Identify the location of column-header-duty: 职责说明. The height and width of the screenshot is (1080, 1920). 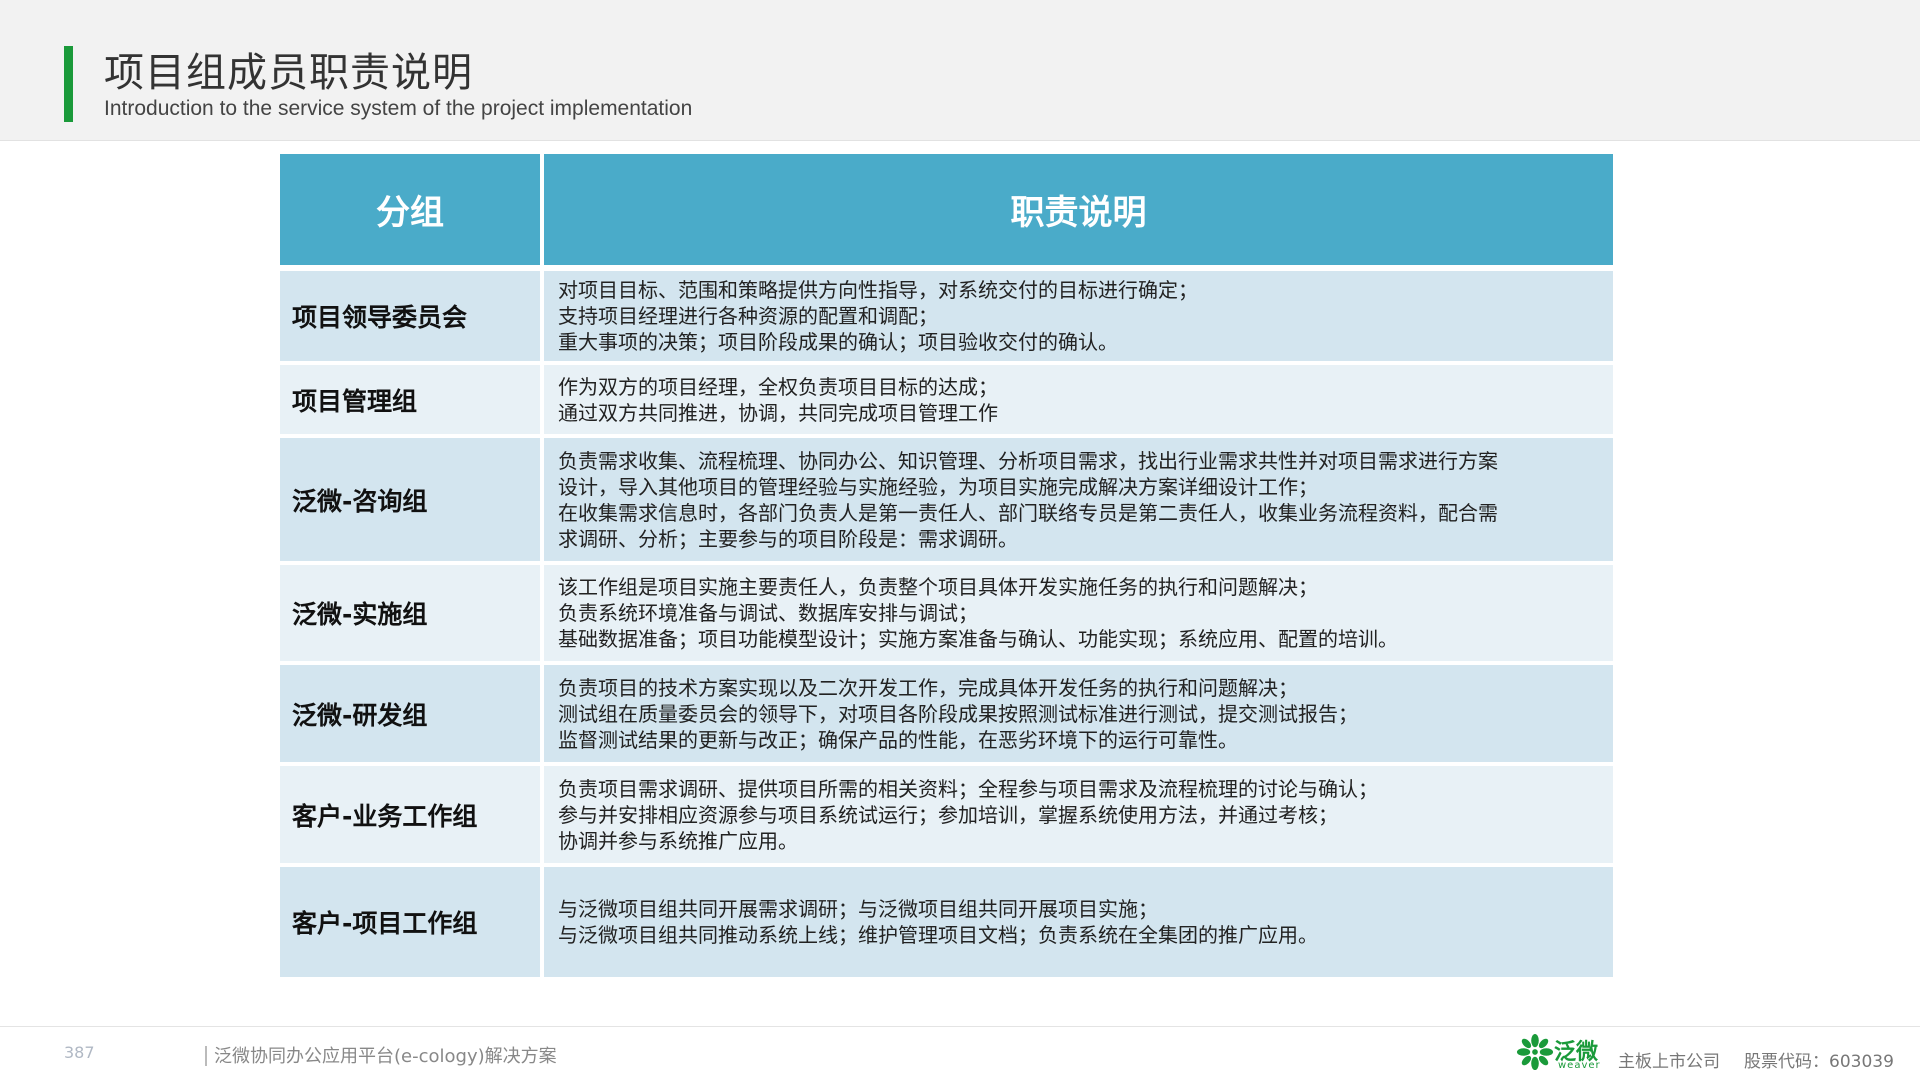
(1078, 209).